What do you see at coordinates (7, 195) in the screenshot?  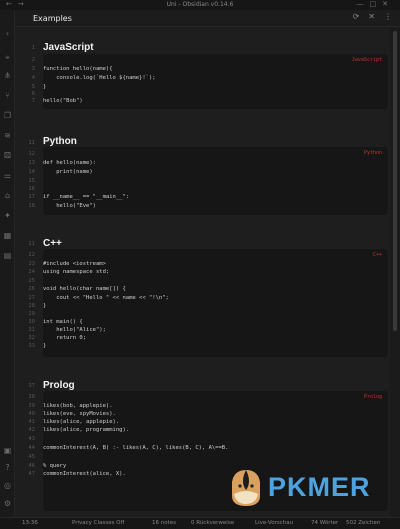 I see `bookmark-icon: ⌂` at bounding box center [7, 195].